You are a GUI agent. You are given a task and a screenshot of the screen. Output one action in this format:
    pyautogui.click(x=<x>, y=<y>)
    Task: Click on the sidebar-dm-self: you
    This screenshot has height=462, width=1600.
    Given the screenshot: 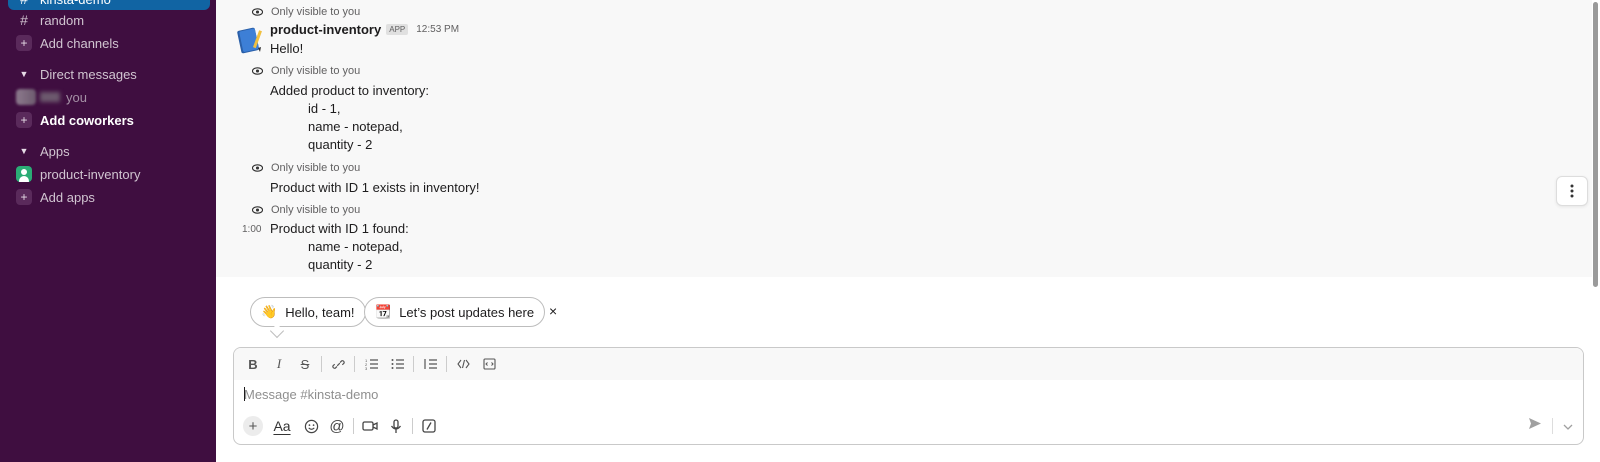 What is the action you would take?
    pyautogui.click(x=109, y=97)
    